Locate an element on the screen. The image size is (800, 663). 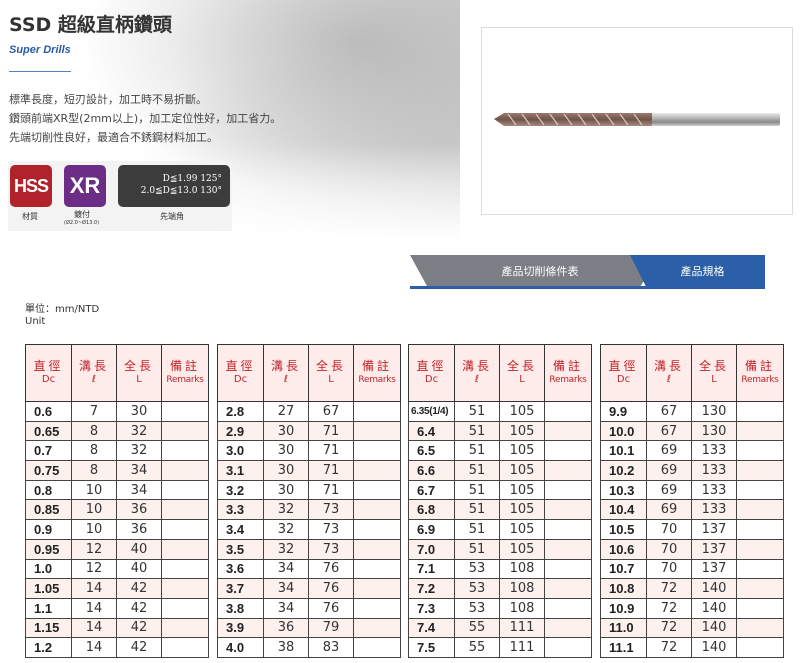
cell-diameter: 7.0 is located at coordinates (431, 549).